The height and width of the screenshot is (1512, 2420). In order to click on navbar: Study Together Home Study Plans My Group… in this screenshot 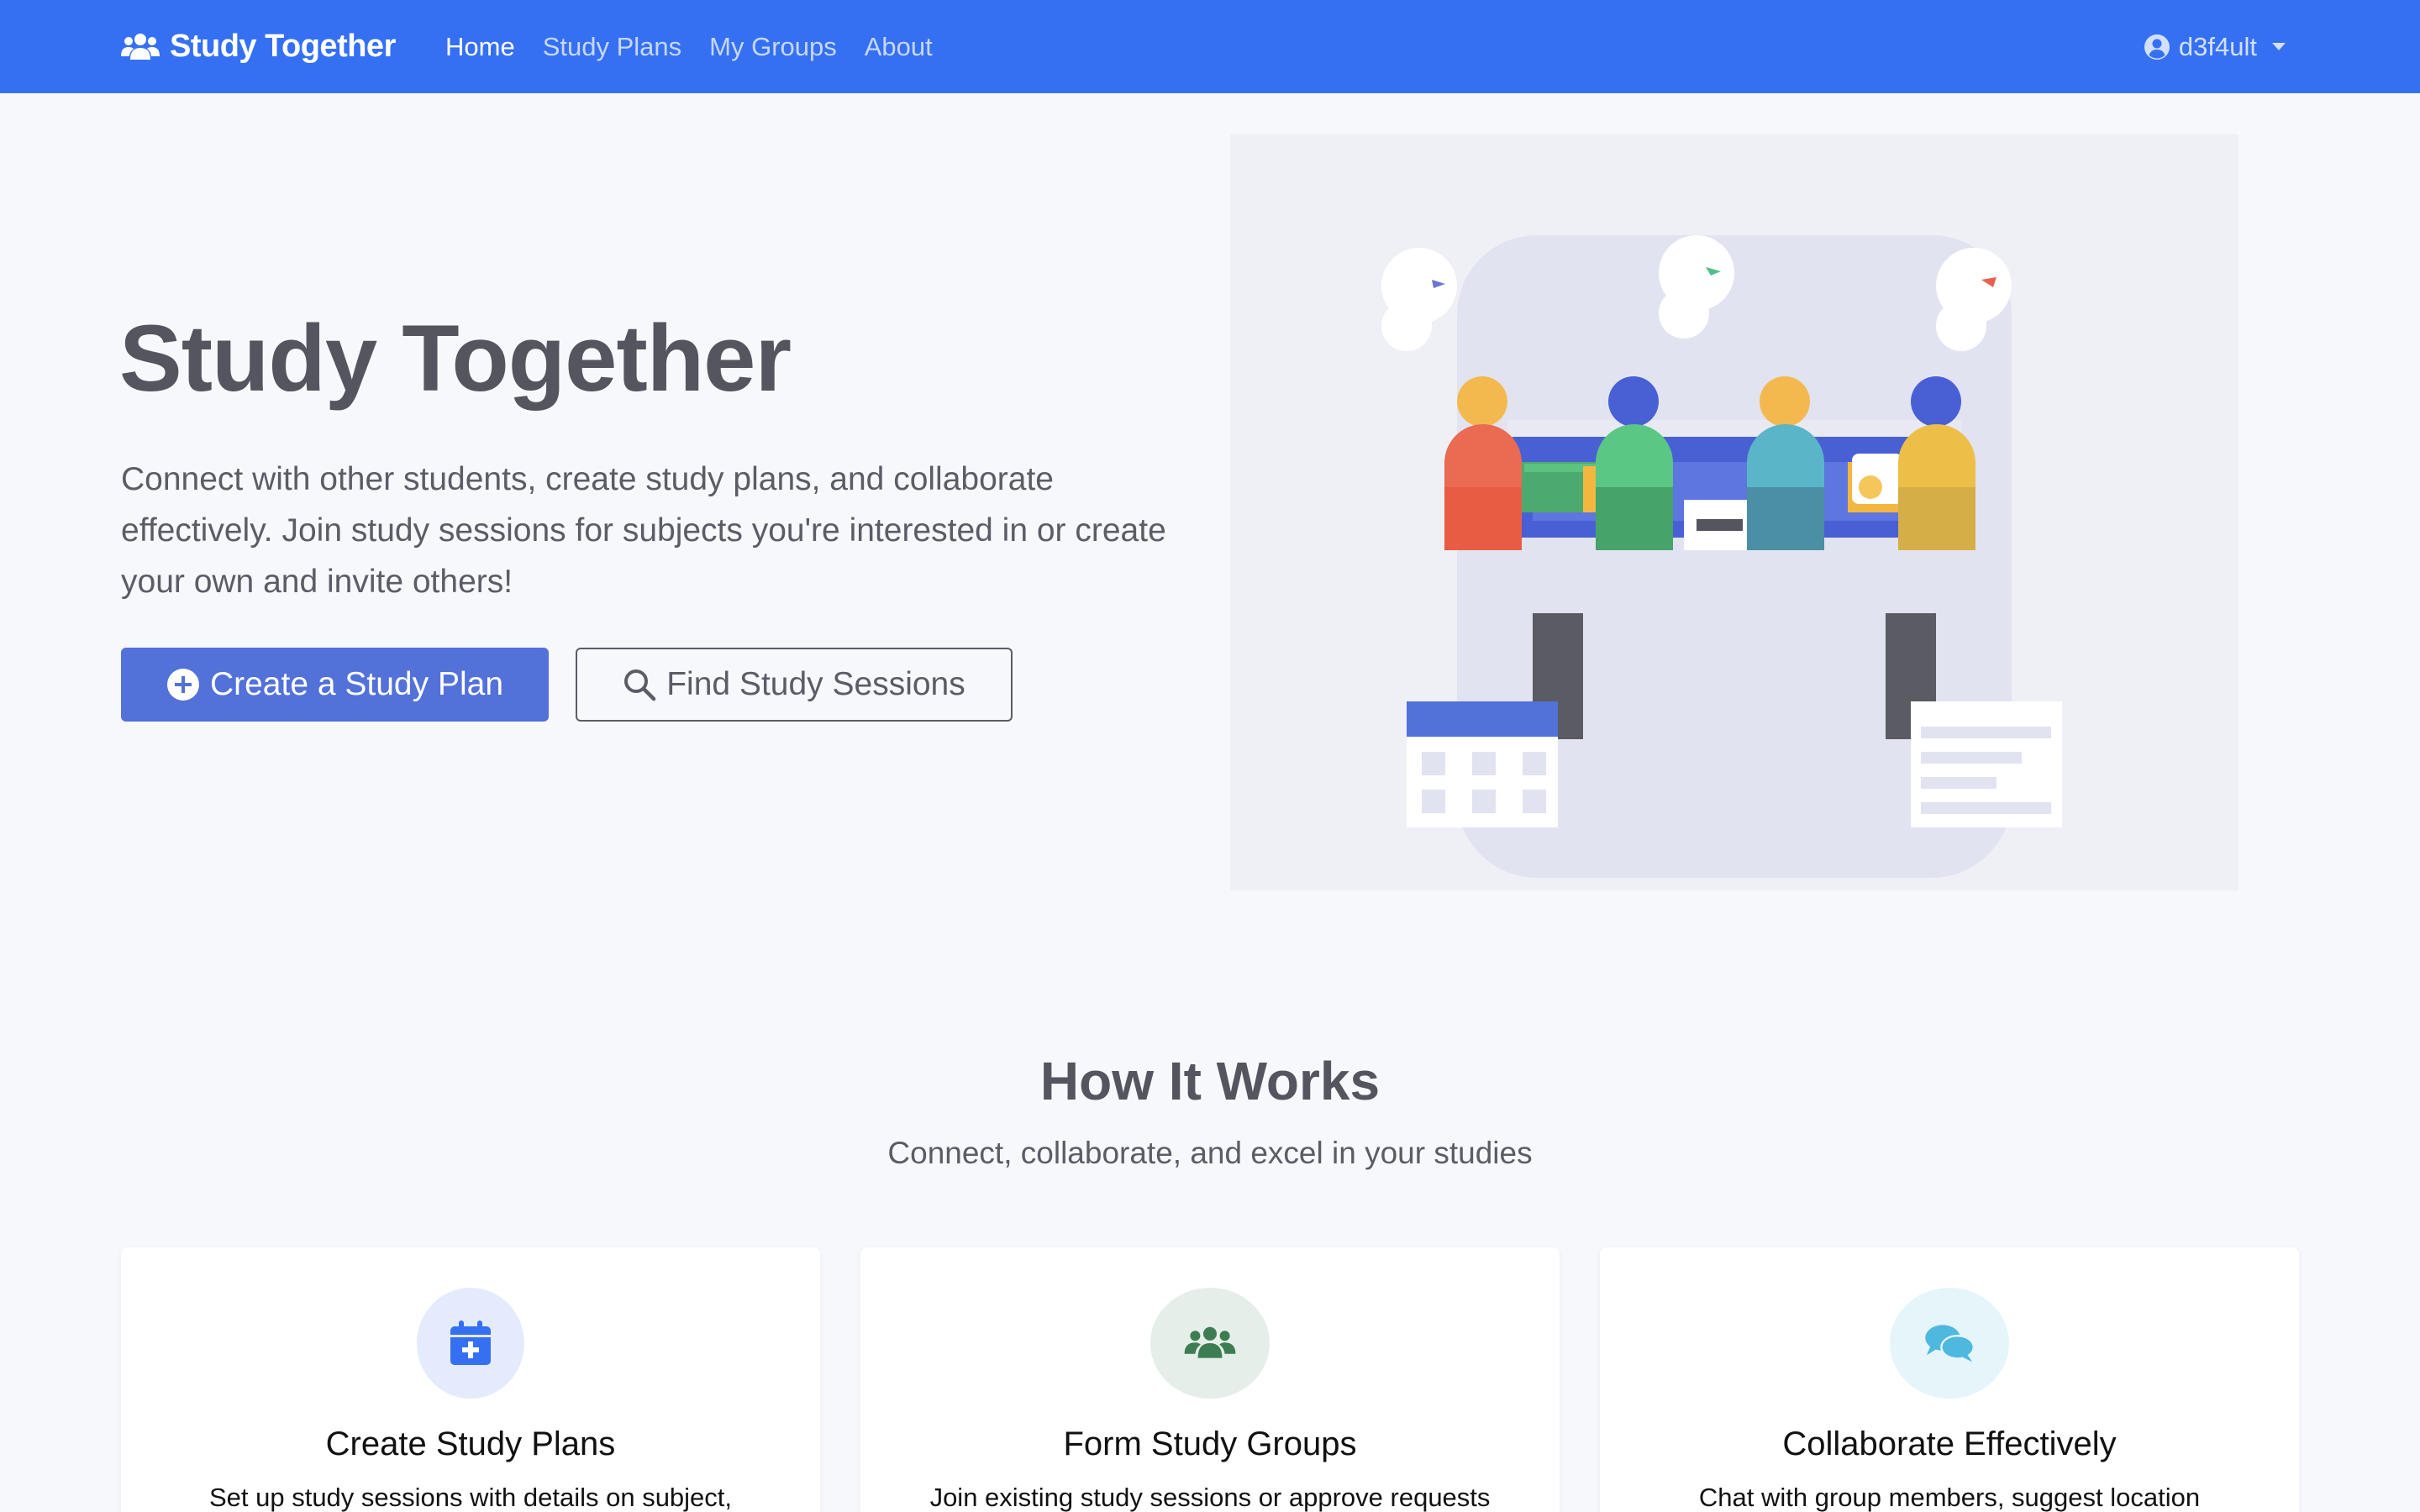, I will do `click(1210, 46)`.